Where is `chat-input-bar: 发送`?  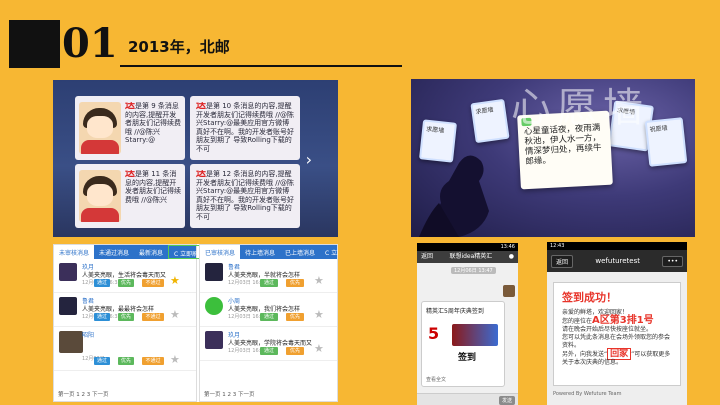 chat-input-bar: 发送 is located at coordinates (467, 399).